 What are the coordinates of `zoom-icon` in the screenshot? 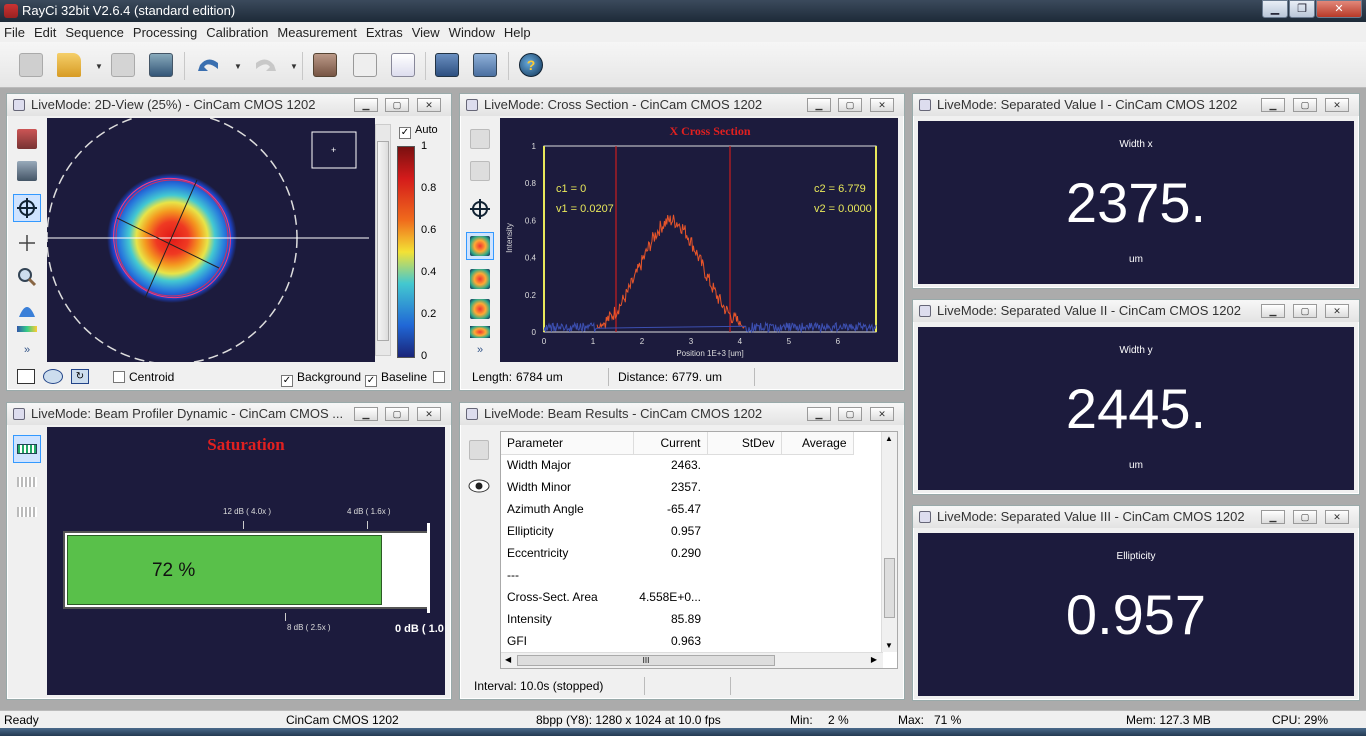 It's located at (27, 277).